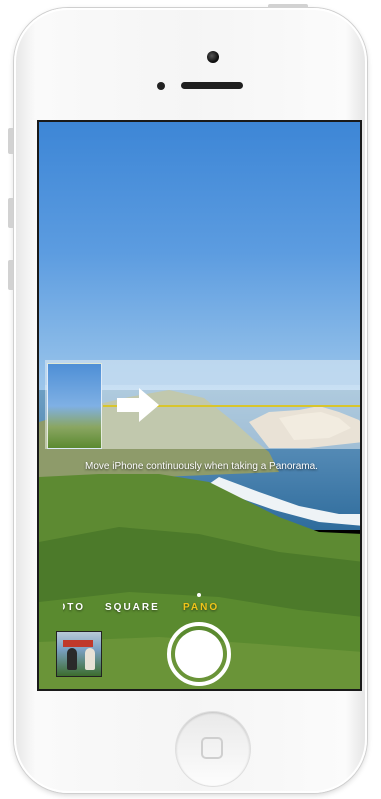  Describe the element at coordinates (132, 607) in the screenshot. I see `mode-square: SQUARE` at that location.